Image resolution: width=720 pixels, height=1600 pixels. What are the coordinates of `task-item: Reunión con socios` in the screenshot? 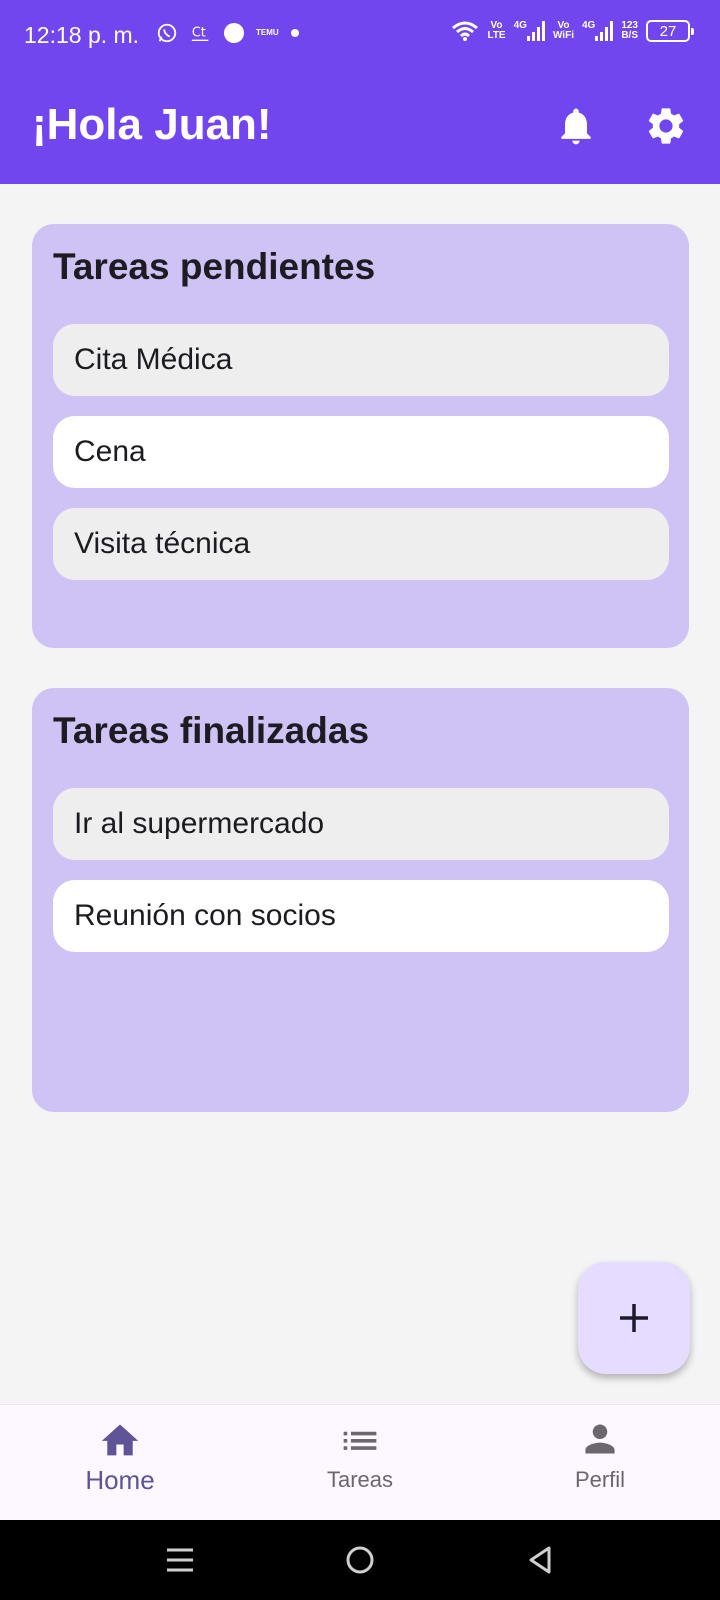 It's located at (361, 916).